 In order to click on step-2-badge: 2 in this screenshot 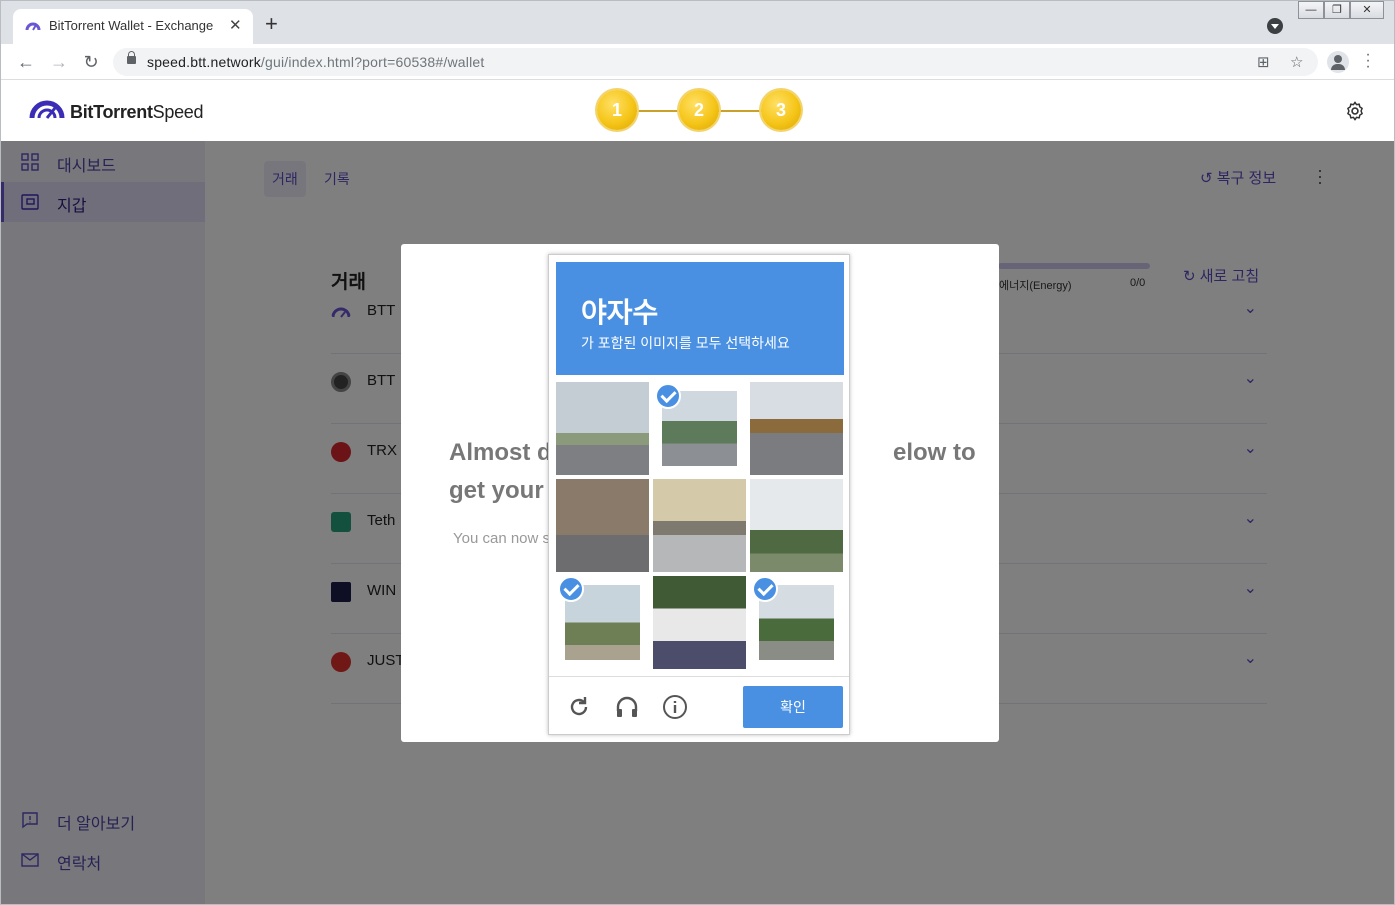, I will do `click(699, 110)`.